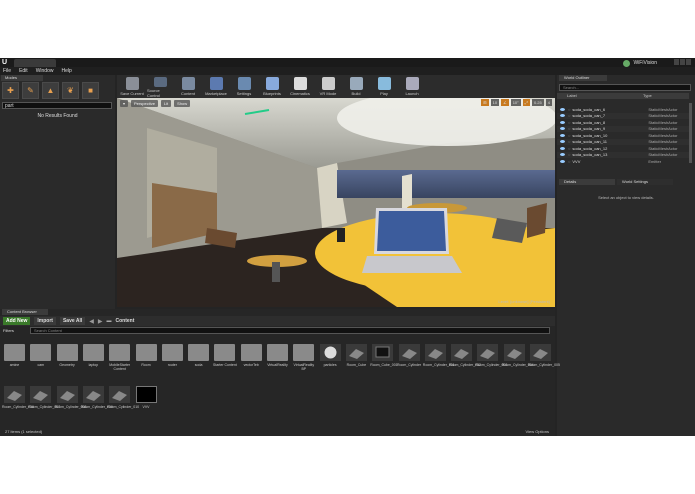 The image size is (695, 494). I want to click on type-column-header: Type, so click(647, 96).